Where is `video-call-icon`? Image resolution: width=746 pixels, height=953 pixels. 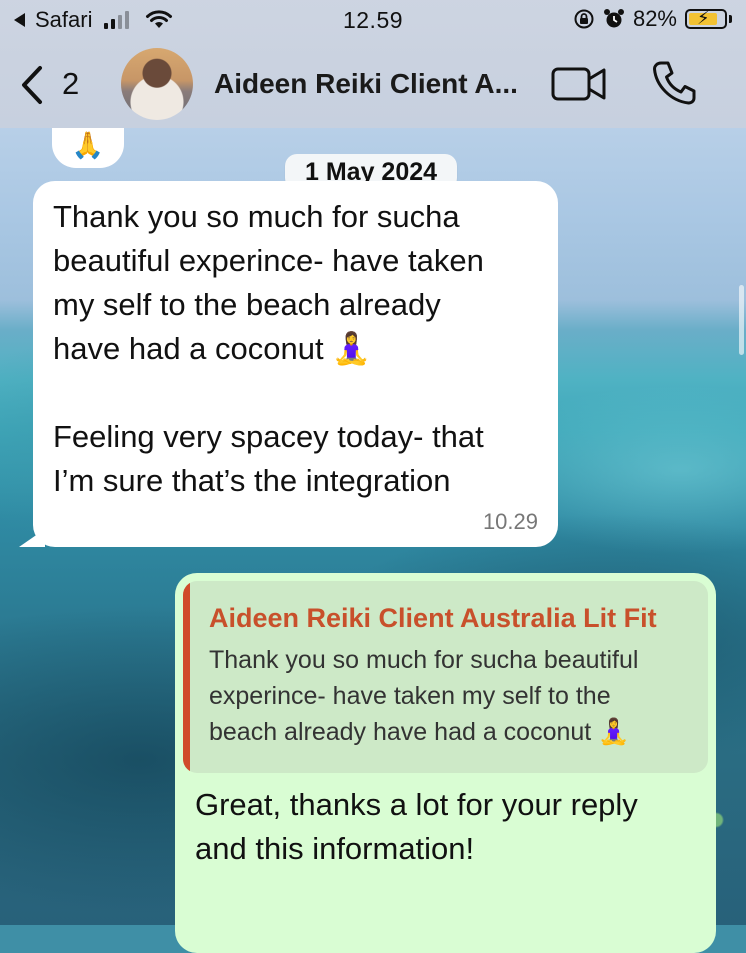 video-call-icon is located at coordinates (579, 84).